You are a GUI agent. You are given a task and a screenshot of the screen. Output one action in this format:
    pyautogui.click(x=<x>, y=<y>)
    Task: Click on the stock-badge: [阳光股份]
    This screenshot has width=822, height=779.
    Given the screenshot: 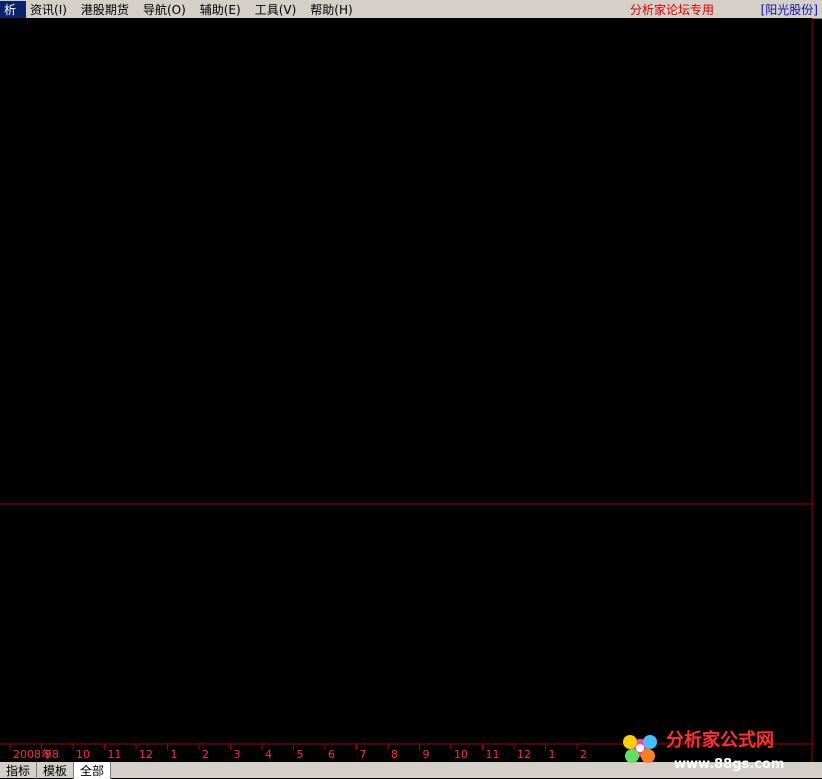 What is the action you would take?
    pyautogui.click(x=789, y=10)
    